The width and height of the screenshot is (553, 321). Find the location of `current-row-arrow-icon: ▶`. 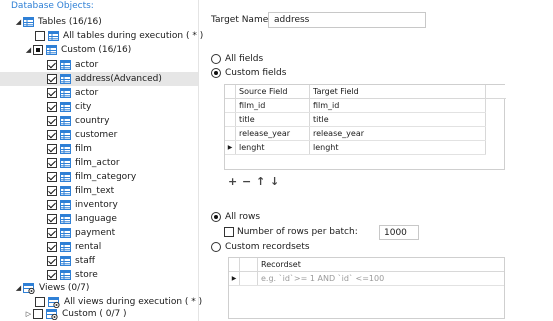

current-row-arrow-icon: ▶ is located at coordinates (234, 278).